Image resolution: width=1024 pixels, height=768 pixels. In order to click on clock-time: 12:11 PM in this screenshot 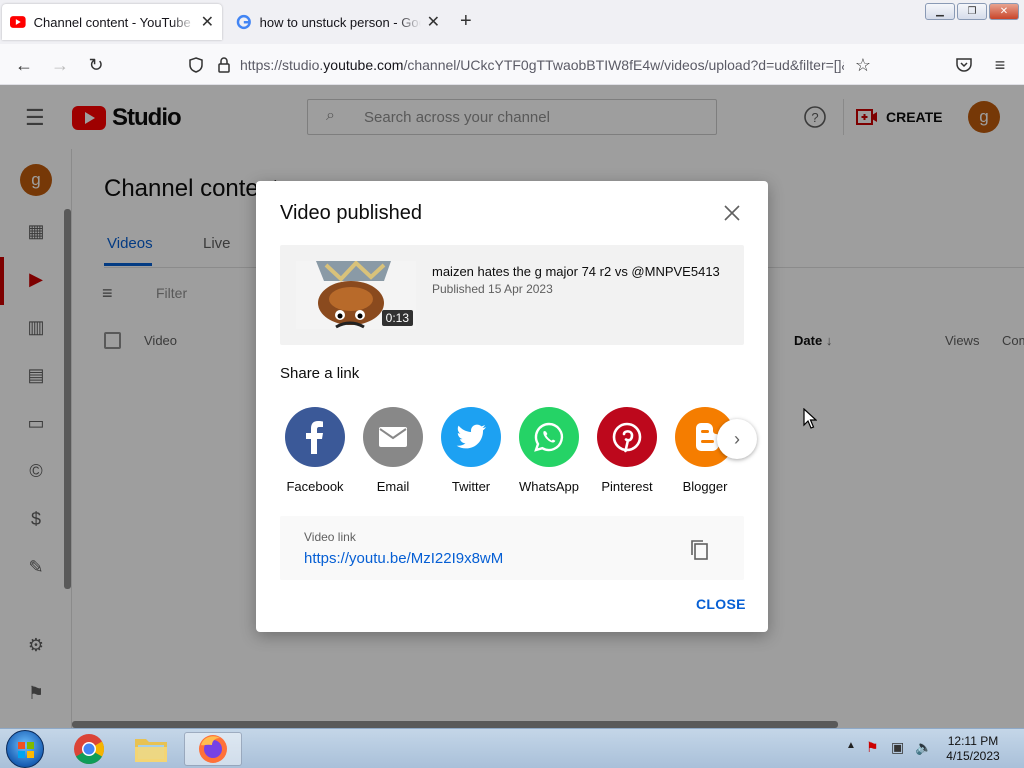, I will do `click(973, 741)`.